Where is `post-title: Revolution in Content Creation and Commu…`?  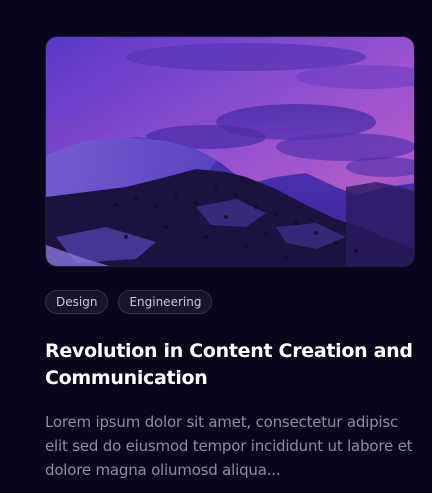 post-title: Revolution in Content Creation and Commu… is located at coordinates (230, 365).